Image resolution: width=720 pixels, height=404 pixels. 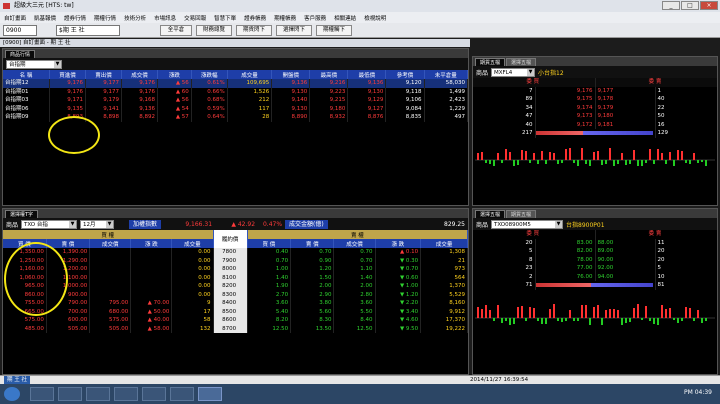 What do you see at coordinates (255, 18) in the screenshot?
I see `menu-item: 證券帳務` at bounding box center [255, 18].